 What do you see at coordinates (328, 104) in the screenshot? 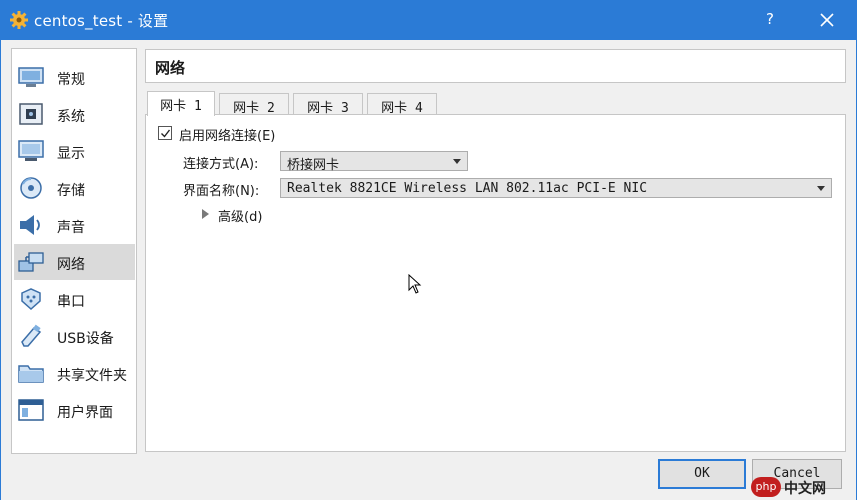
I see `tab-adapter-3: 网卡 3` at bounding box center [328, 104].